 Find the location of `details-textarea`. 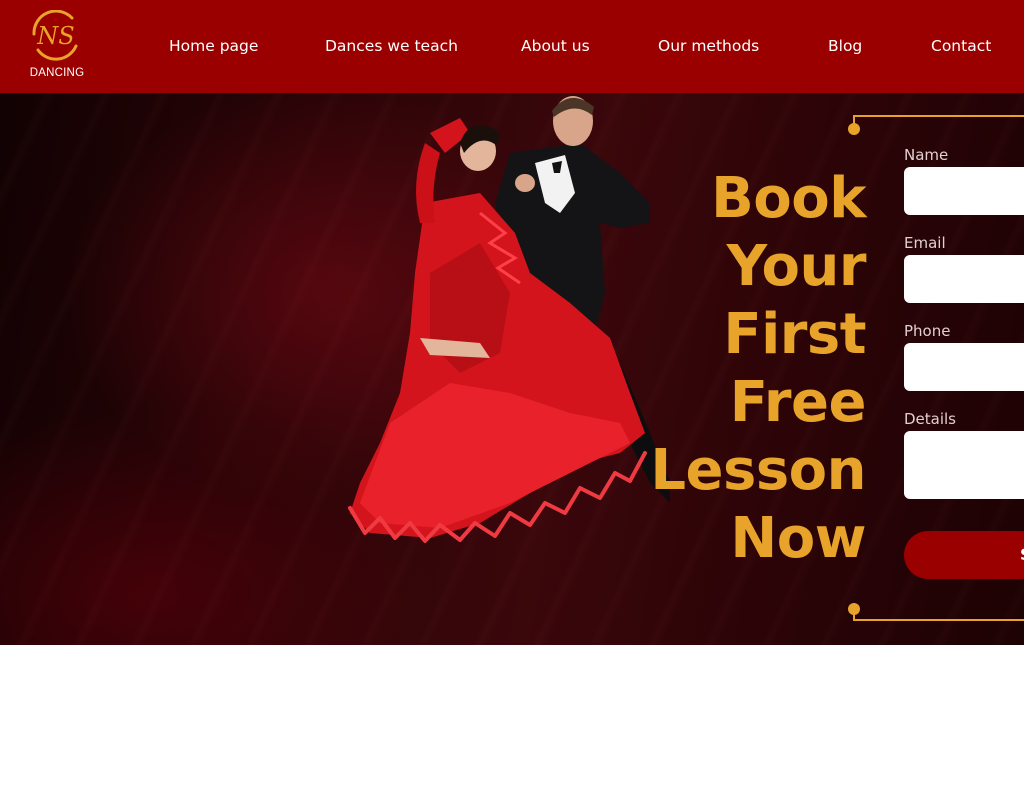

details-textarea is located at coordinates (964, 465).